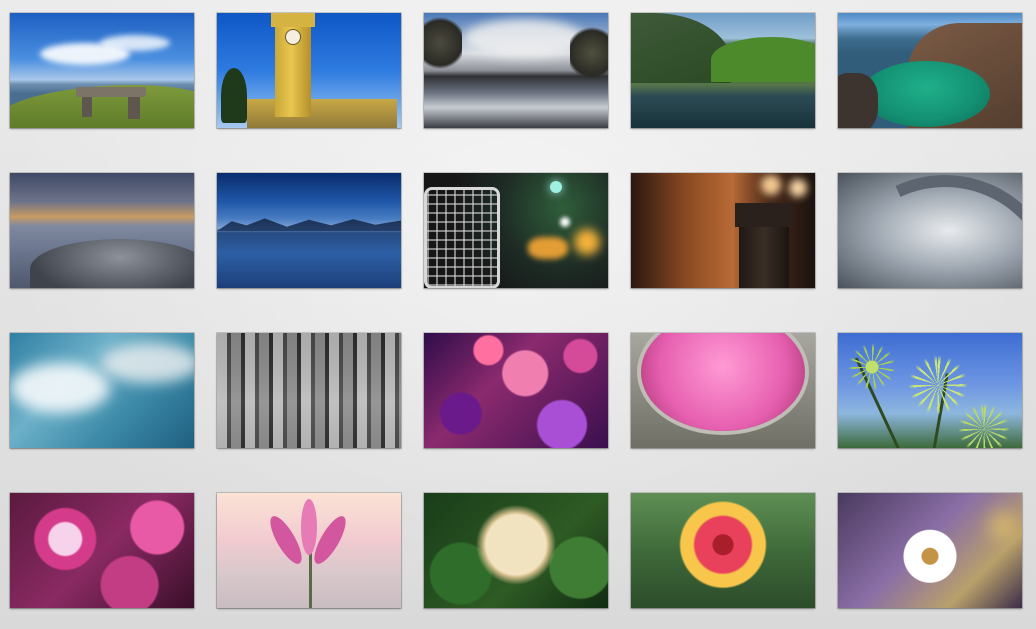 This screenshot has height=629, width=1036. I want to click on wallpaper-thumbnail-clock-tower, so click(309, 70).